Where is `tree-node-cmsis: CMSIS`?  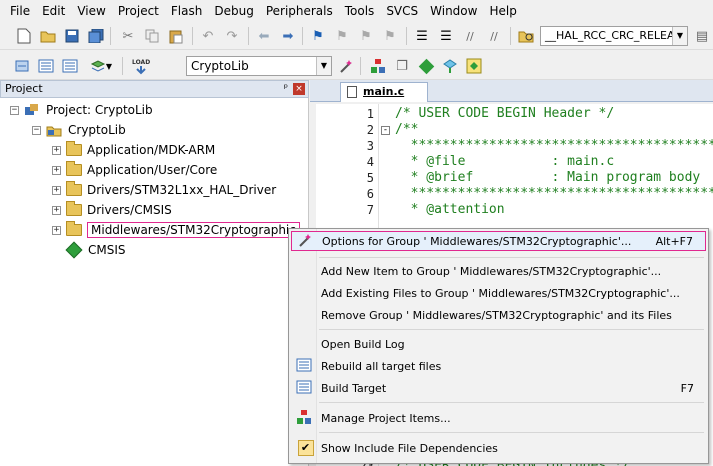
tree-node-cmsis: CMSIS is located at coordinates (95, 250).